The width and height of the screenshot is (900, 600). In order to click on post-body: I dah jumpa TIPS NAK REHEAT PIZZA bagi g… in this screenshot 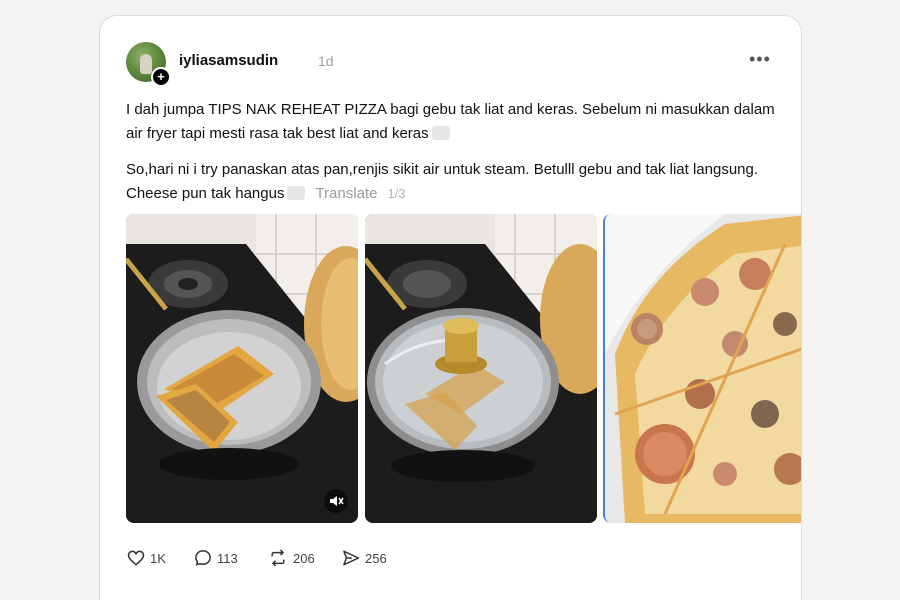, I will do `click(456, 158)`.